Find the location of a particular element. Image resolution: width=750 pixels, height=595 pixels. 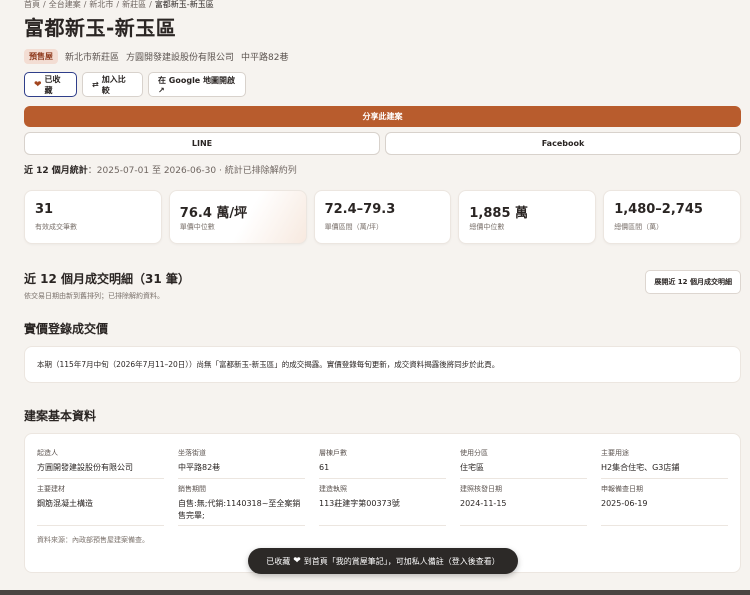

compare-label: 加入比較 is located at coordinates (113, 84).